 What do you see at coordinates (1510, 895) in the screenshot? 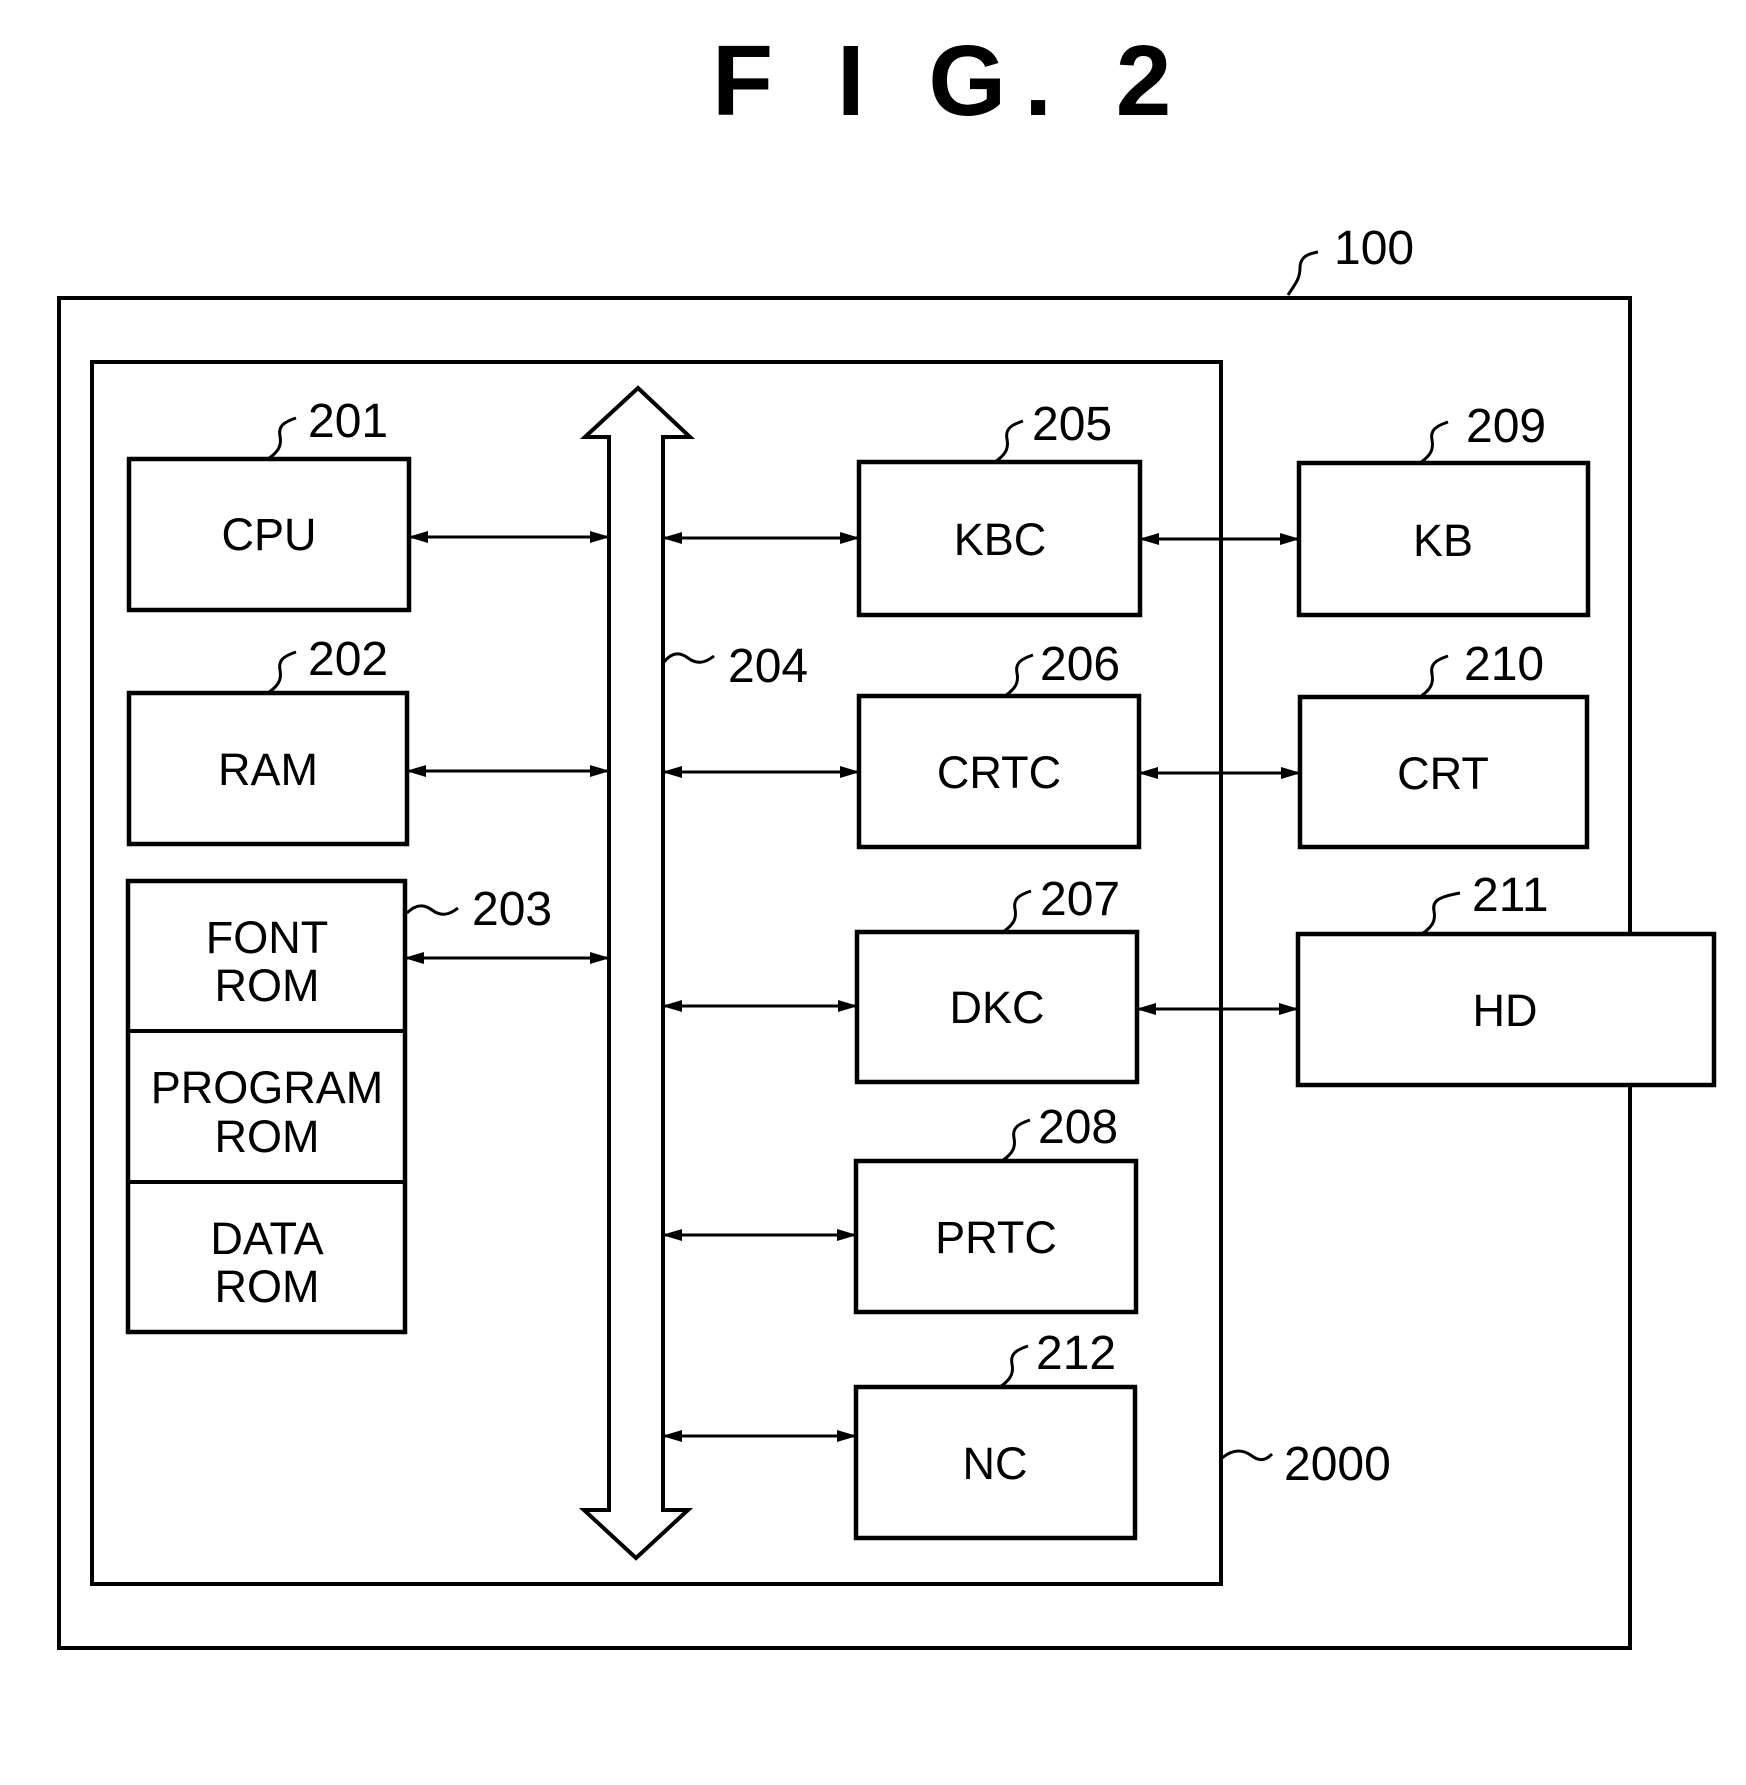
I see `label-211: 211` at bounding box center [1510, 895].